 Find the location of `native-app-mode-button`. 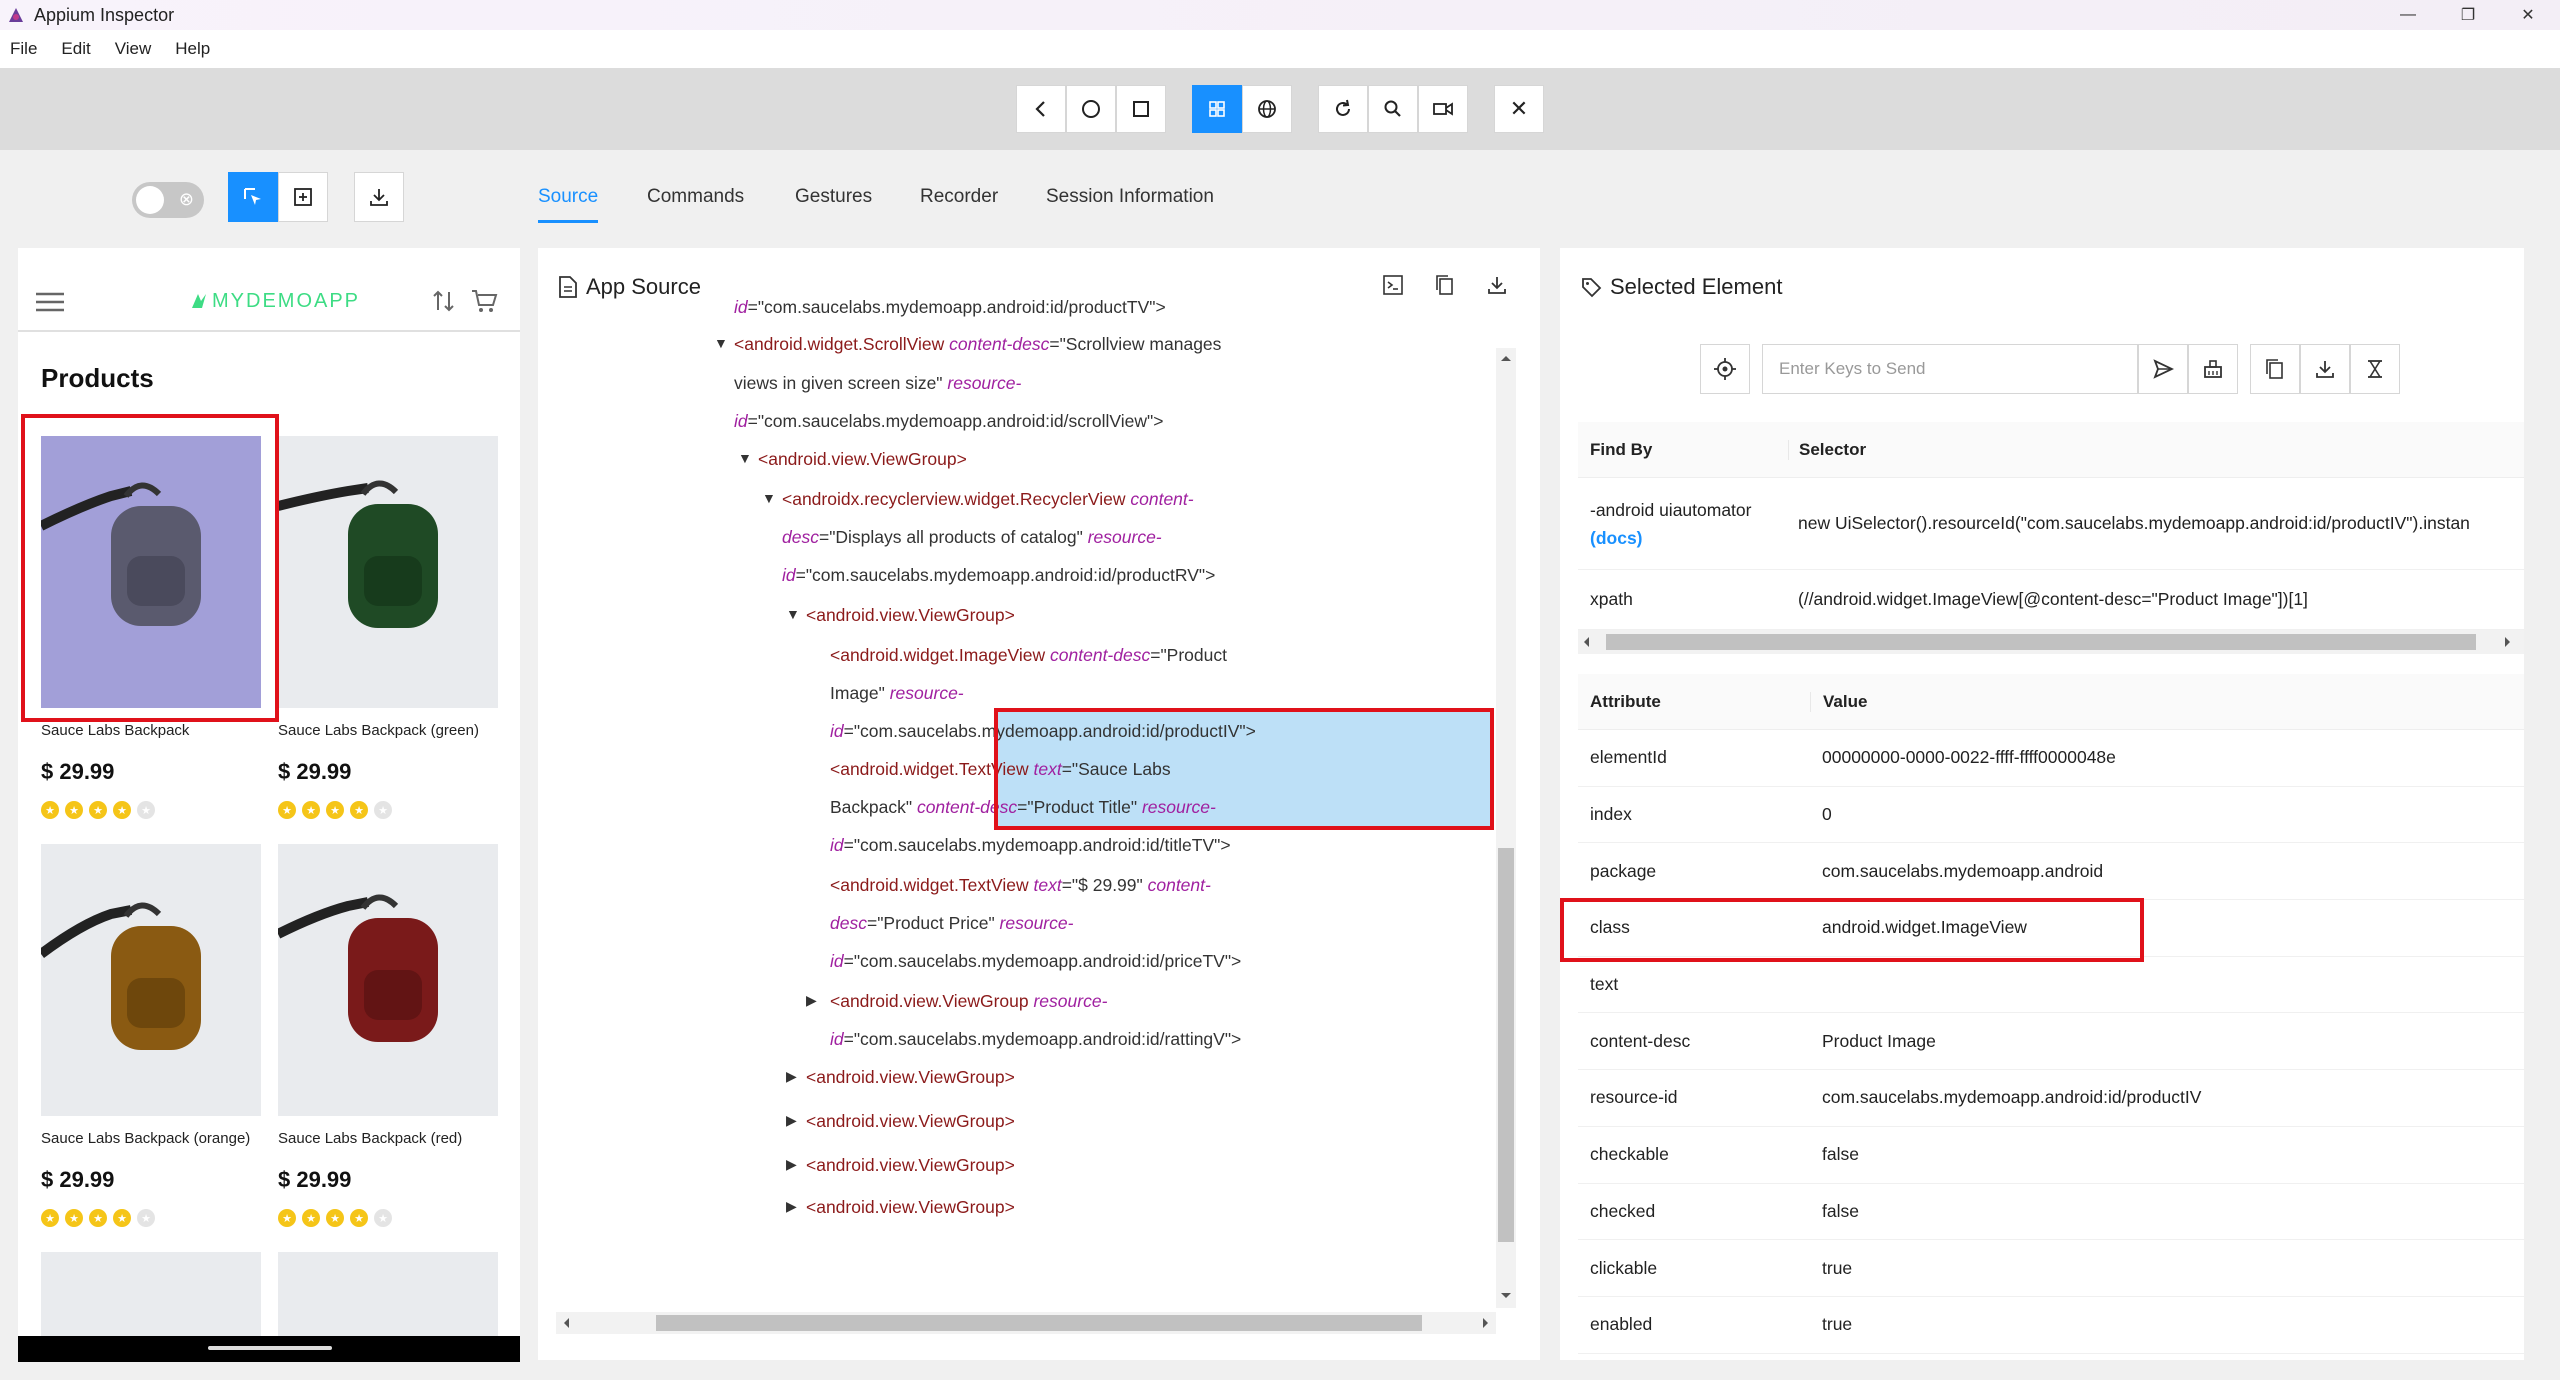

native-app-mode-button is located at coordinates (1217, 109).